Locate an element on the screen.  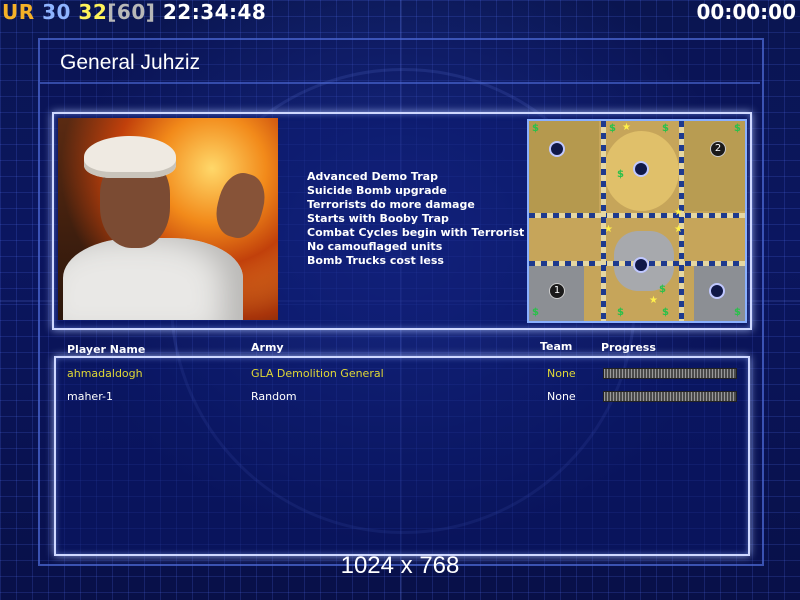
perk-item: Suicide Bomb upgrade is located at coordinates (377, 190).